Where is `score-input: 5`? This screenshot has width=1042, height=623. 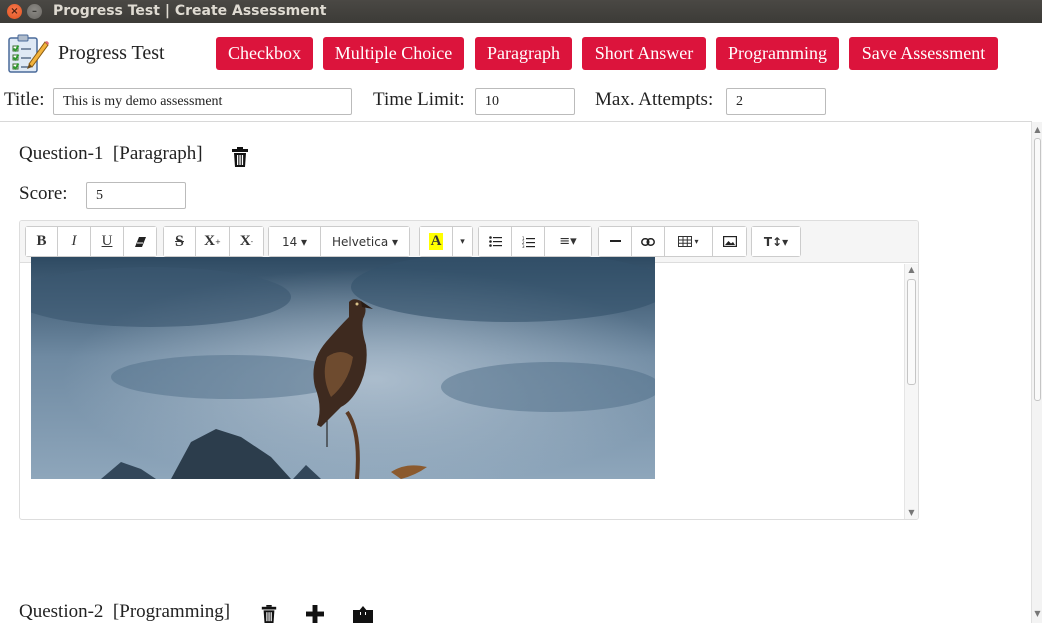 score-input: 5 is located at coordinates (136, 195).